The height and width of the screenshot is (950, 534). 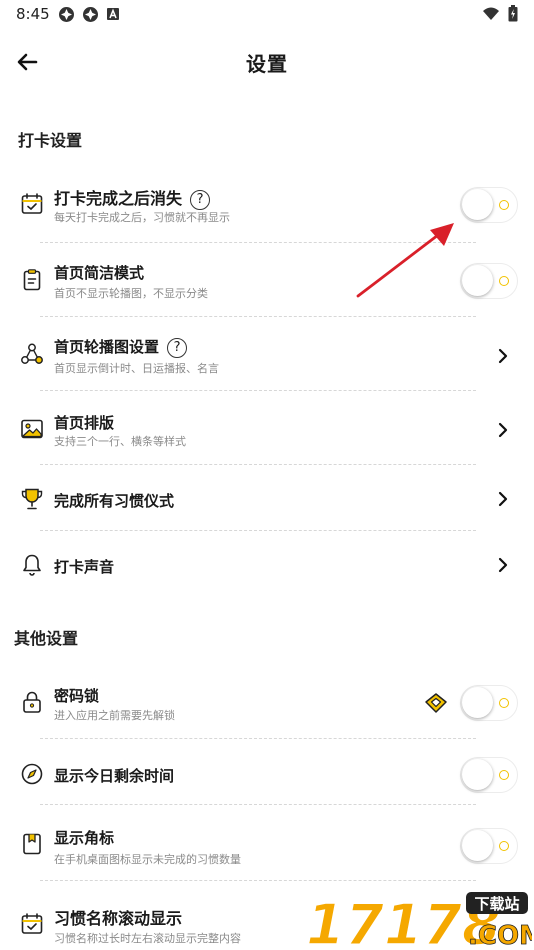 What do you see at coordinates (32, 702) in the screenshot?
I see `lock-icon` at bounding box center [32, 702].